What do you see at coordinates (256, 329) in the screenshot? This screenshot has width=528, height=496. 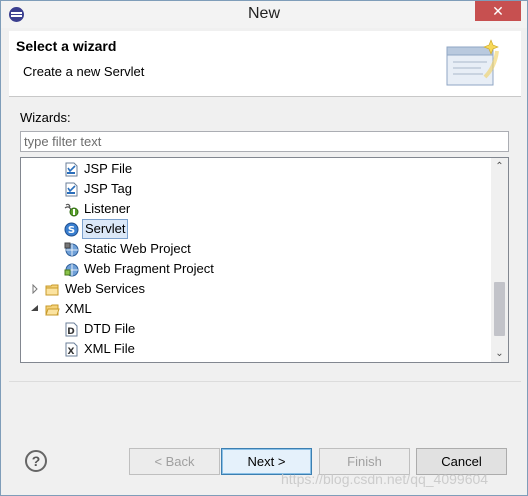 I see `tree-item-dtd-file: D DTD File` at bounding box center [256, 329].